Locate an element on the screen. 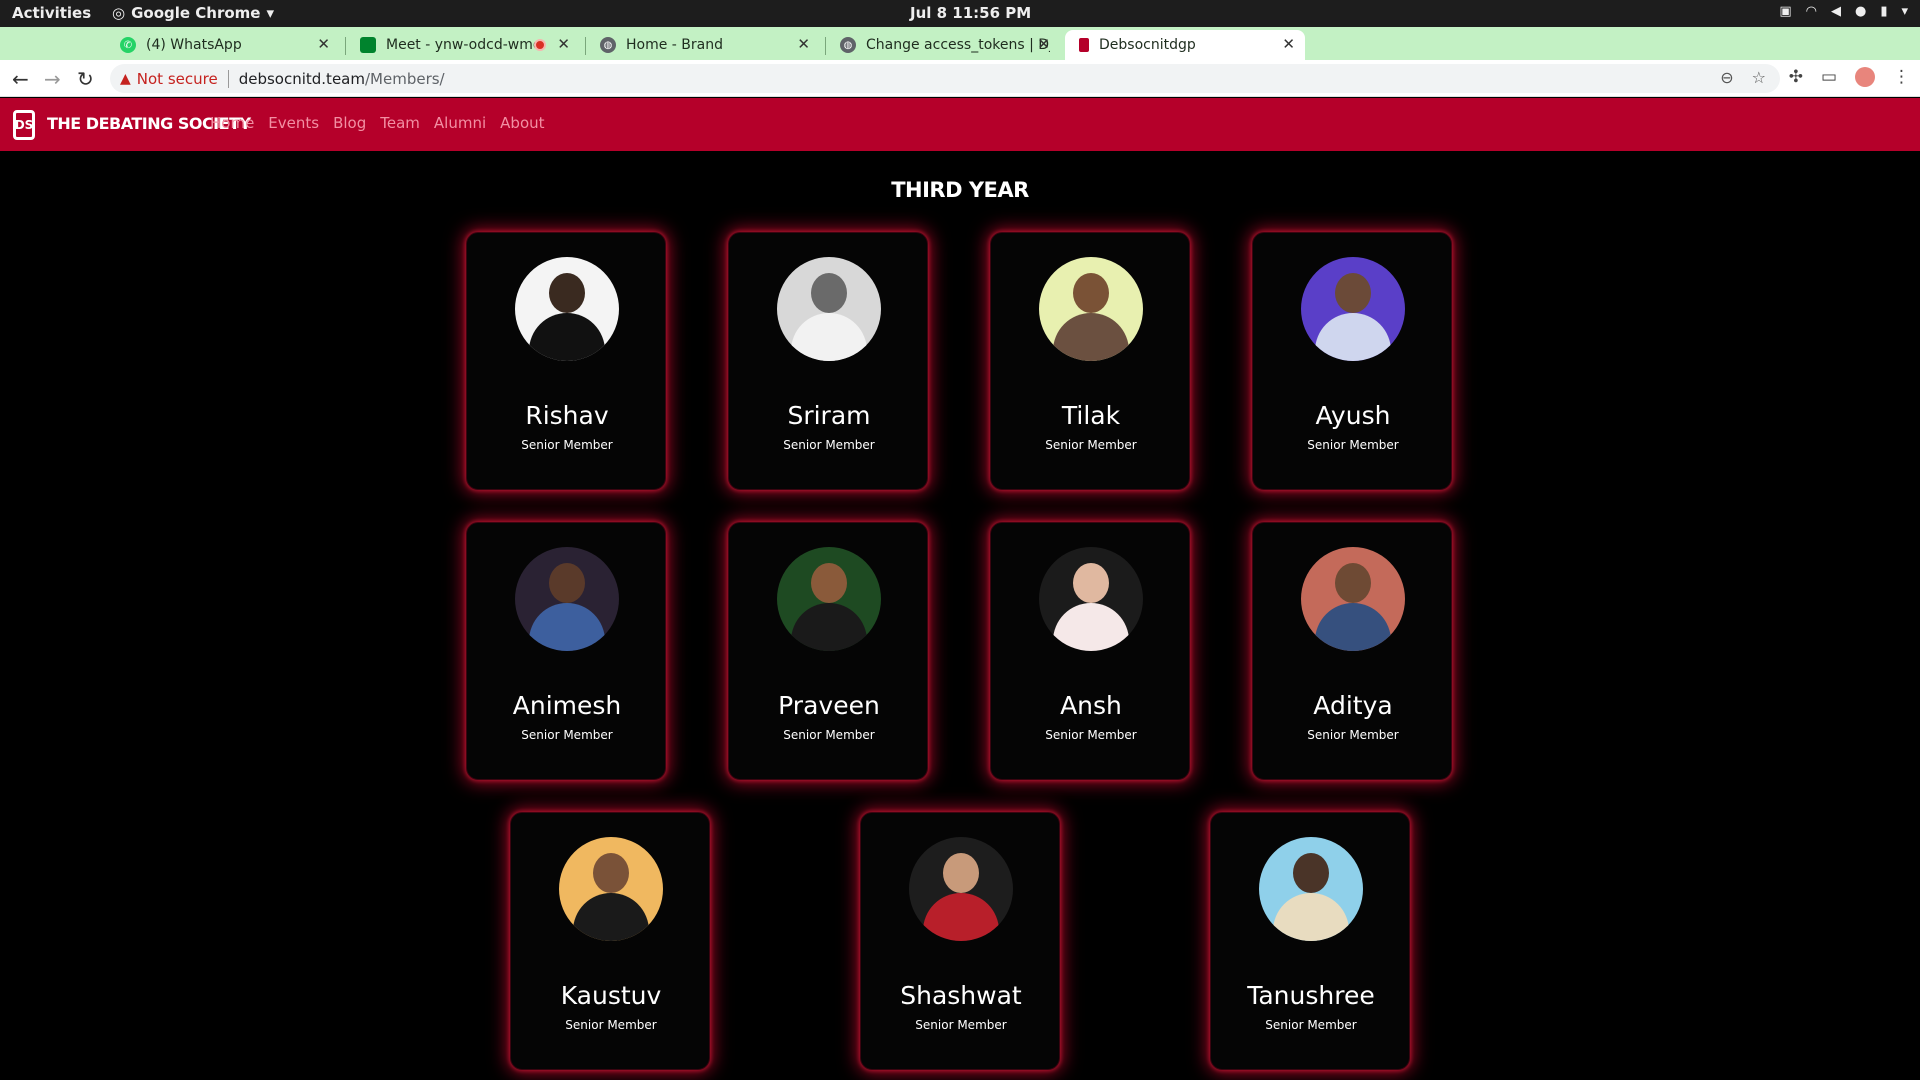 This screenshot has width=1920, height=1080. volume-icon: ◀ is located at coordinates (1835, 11).